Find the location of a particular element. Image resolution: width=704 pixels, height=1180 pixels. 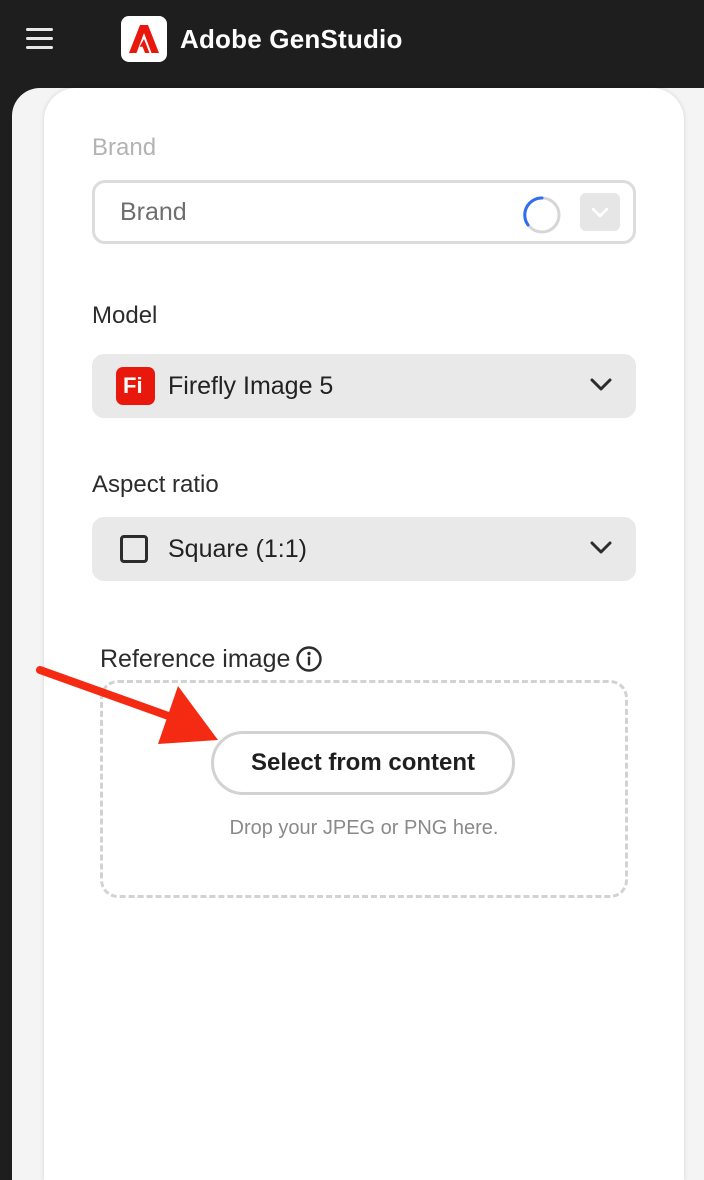

aspect-ratio-picker-value: Square (1:1) is located at coordinates (237, 549).